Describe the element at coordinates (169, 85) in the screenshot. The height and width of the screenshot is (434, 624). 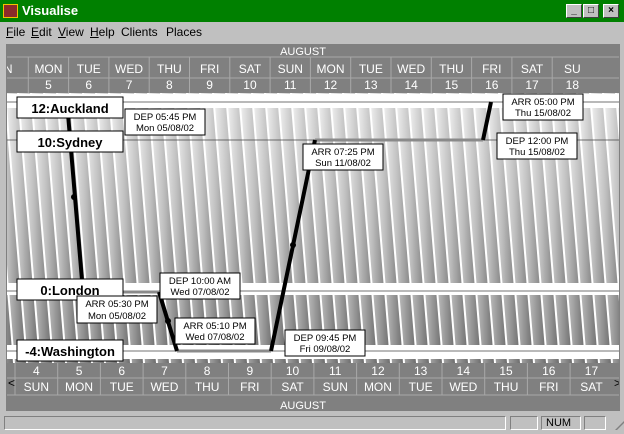
I see `top-date-label: 8` at that location.